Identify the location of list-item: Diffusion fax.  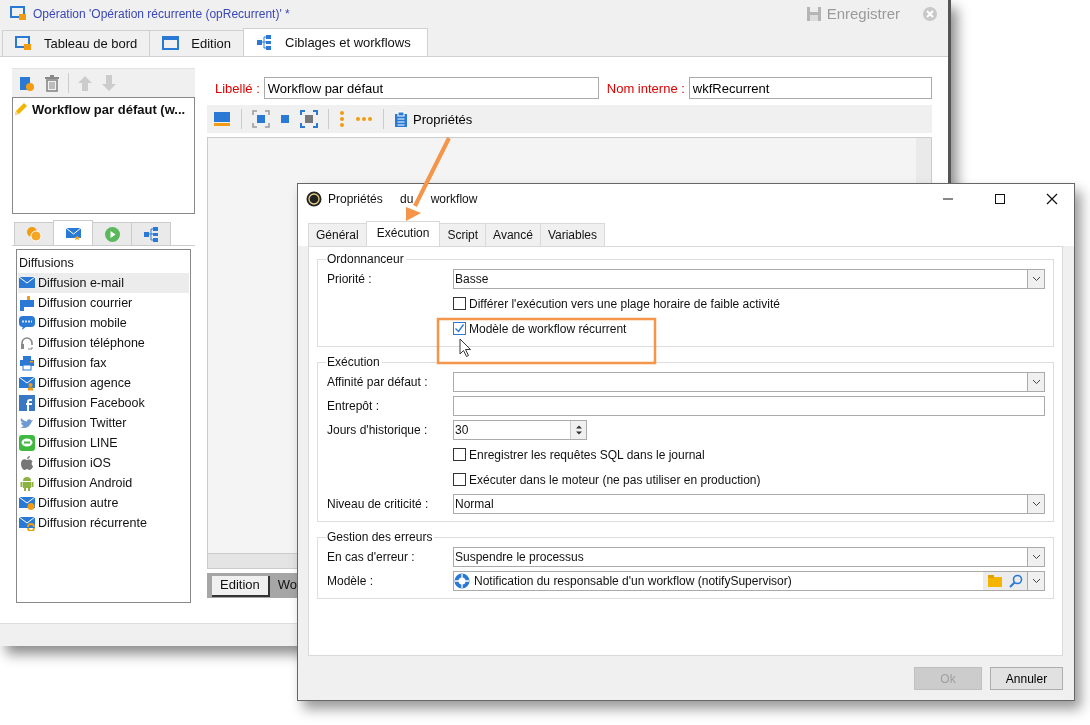
(103, 363).